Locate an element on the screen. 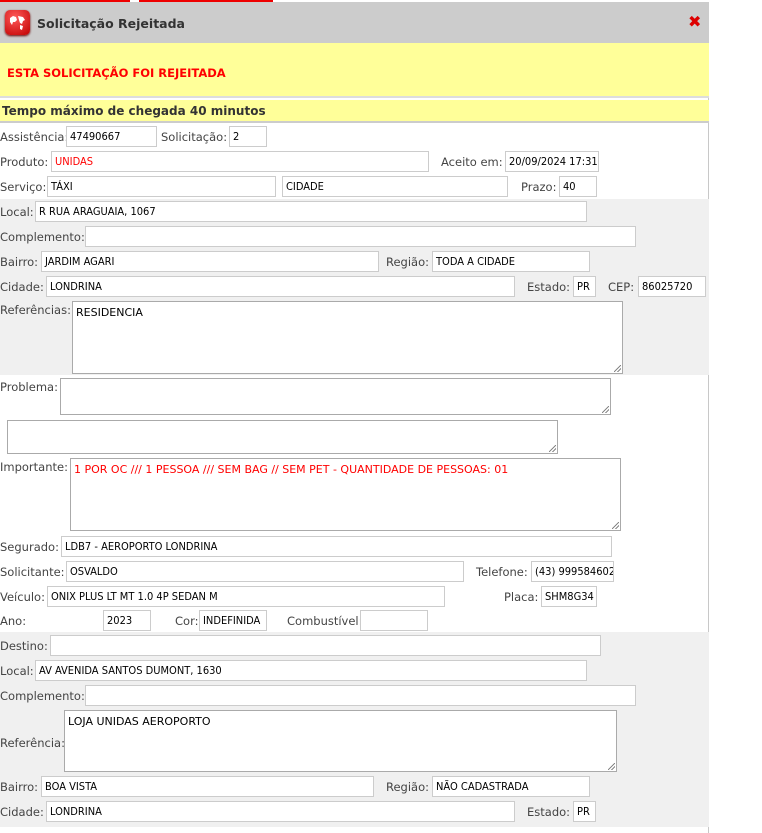 The image size is (762, 833). problema-textarea is located at coordinates (335, 396).